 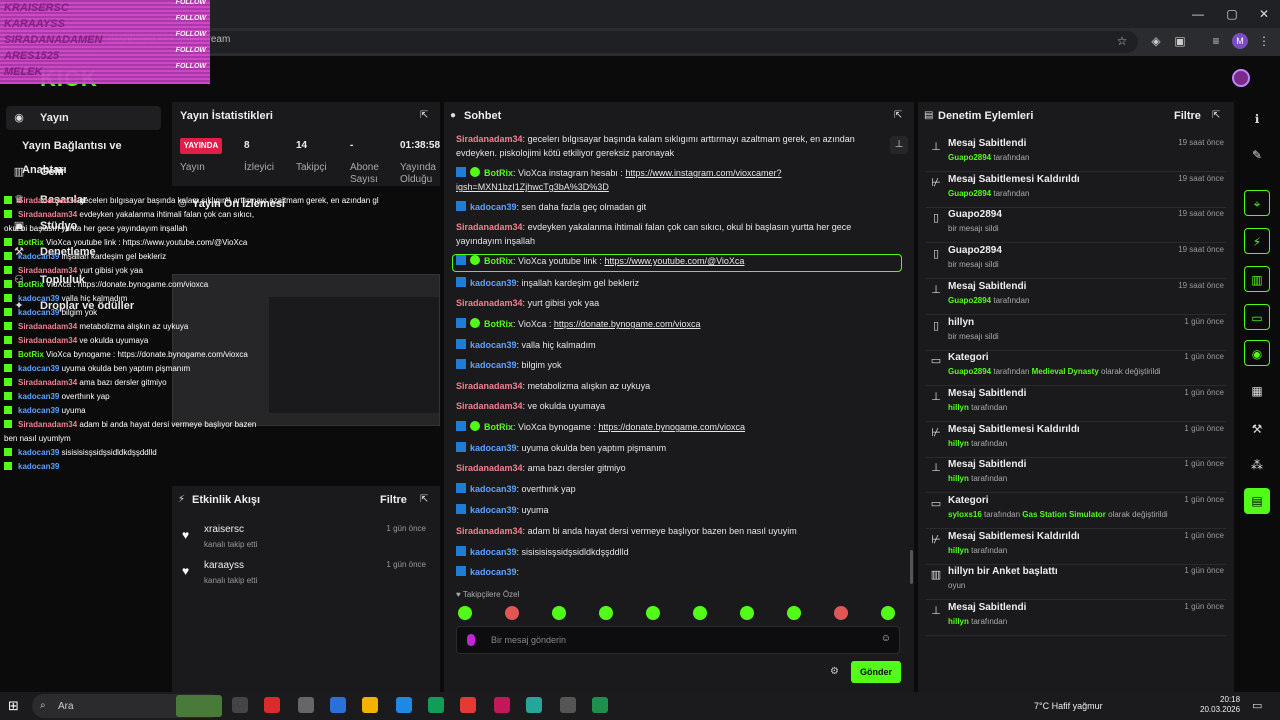 What do you see at coordinates (678, 640) in the screenshot?
I see `chat-input: Bir mesaj gönderin ☺` at bounding box center [678, 640].